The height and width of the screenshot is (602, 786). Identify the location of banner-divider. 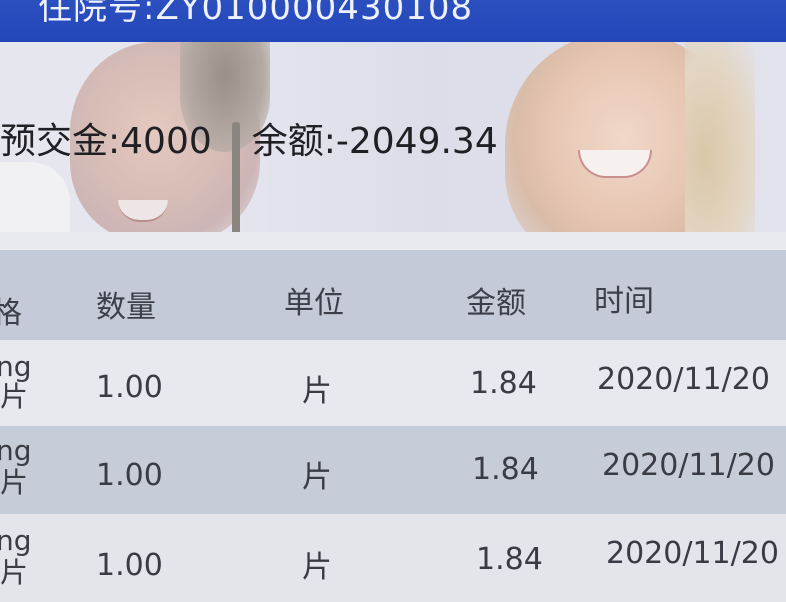
(393, 241).